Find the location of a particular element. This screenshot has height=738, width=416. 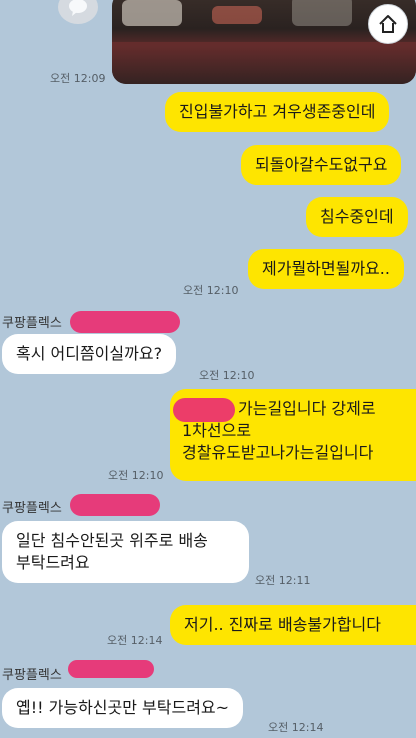

timestamp: 오전 12:09 is located at coordinates (78, 78).